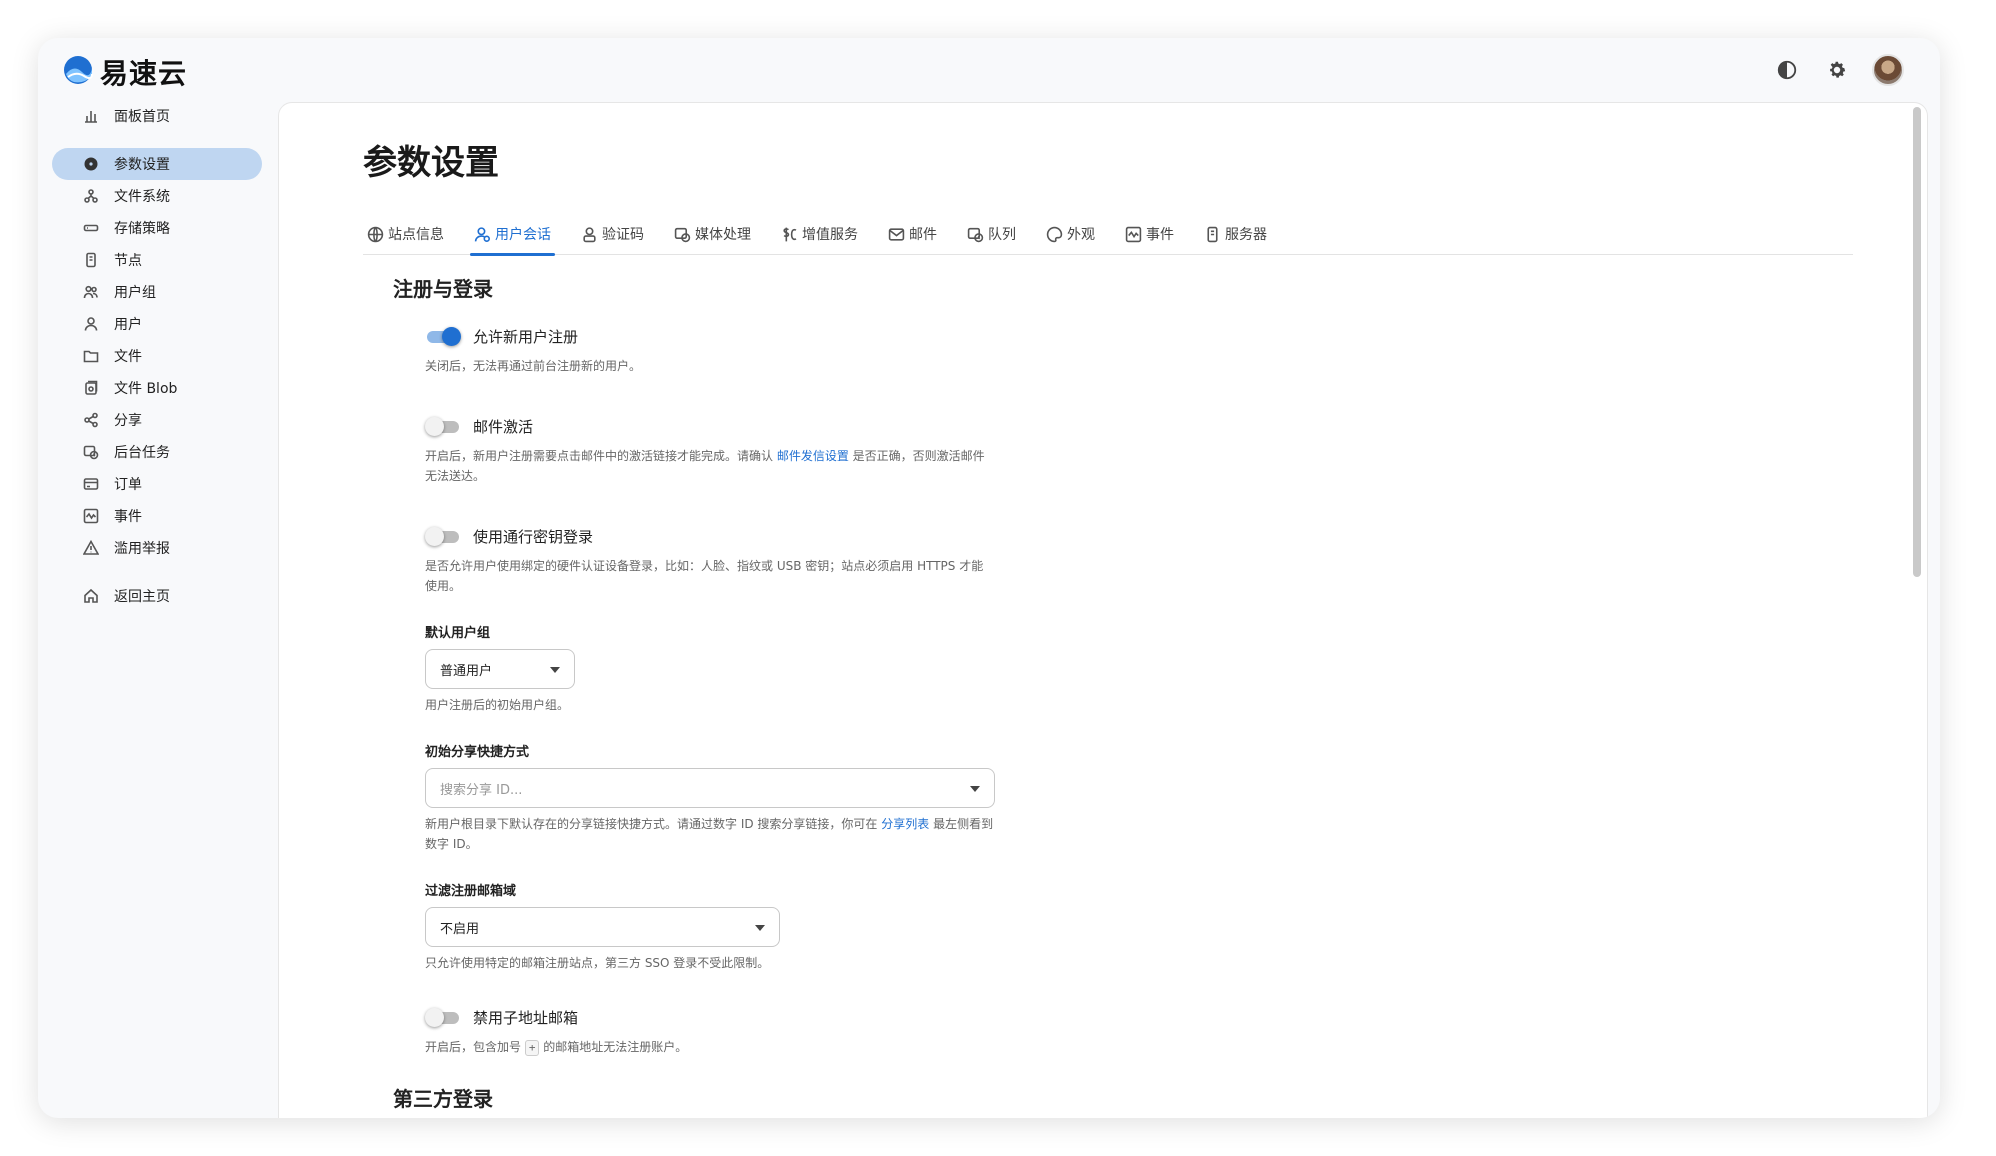 The image size is (1996, 1156). I want to click on tab-label: 邮件, so click(923, 235).